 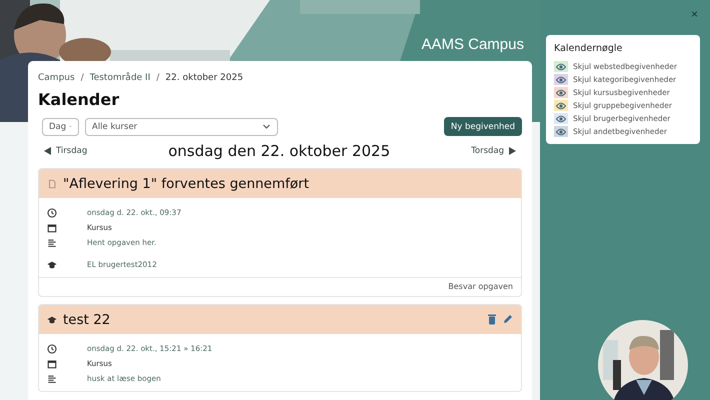 I want to click on calendar-key-title: Kalendernøgle, so click(x=589, y=48).